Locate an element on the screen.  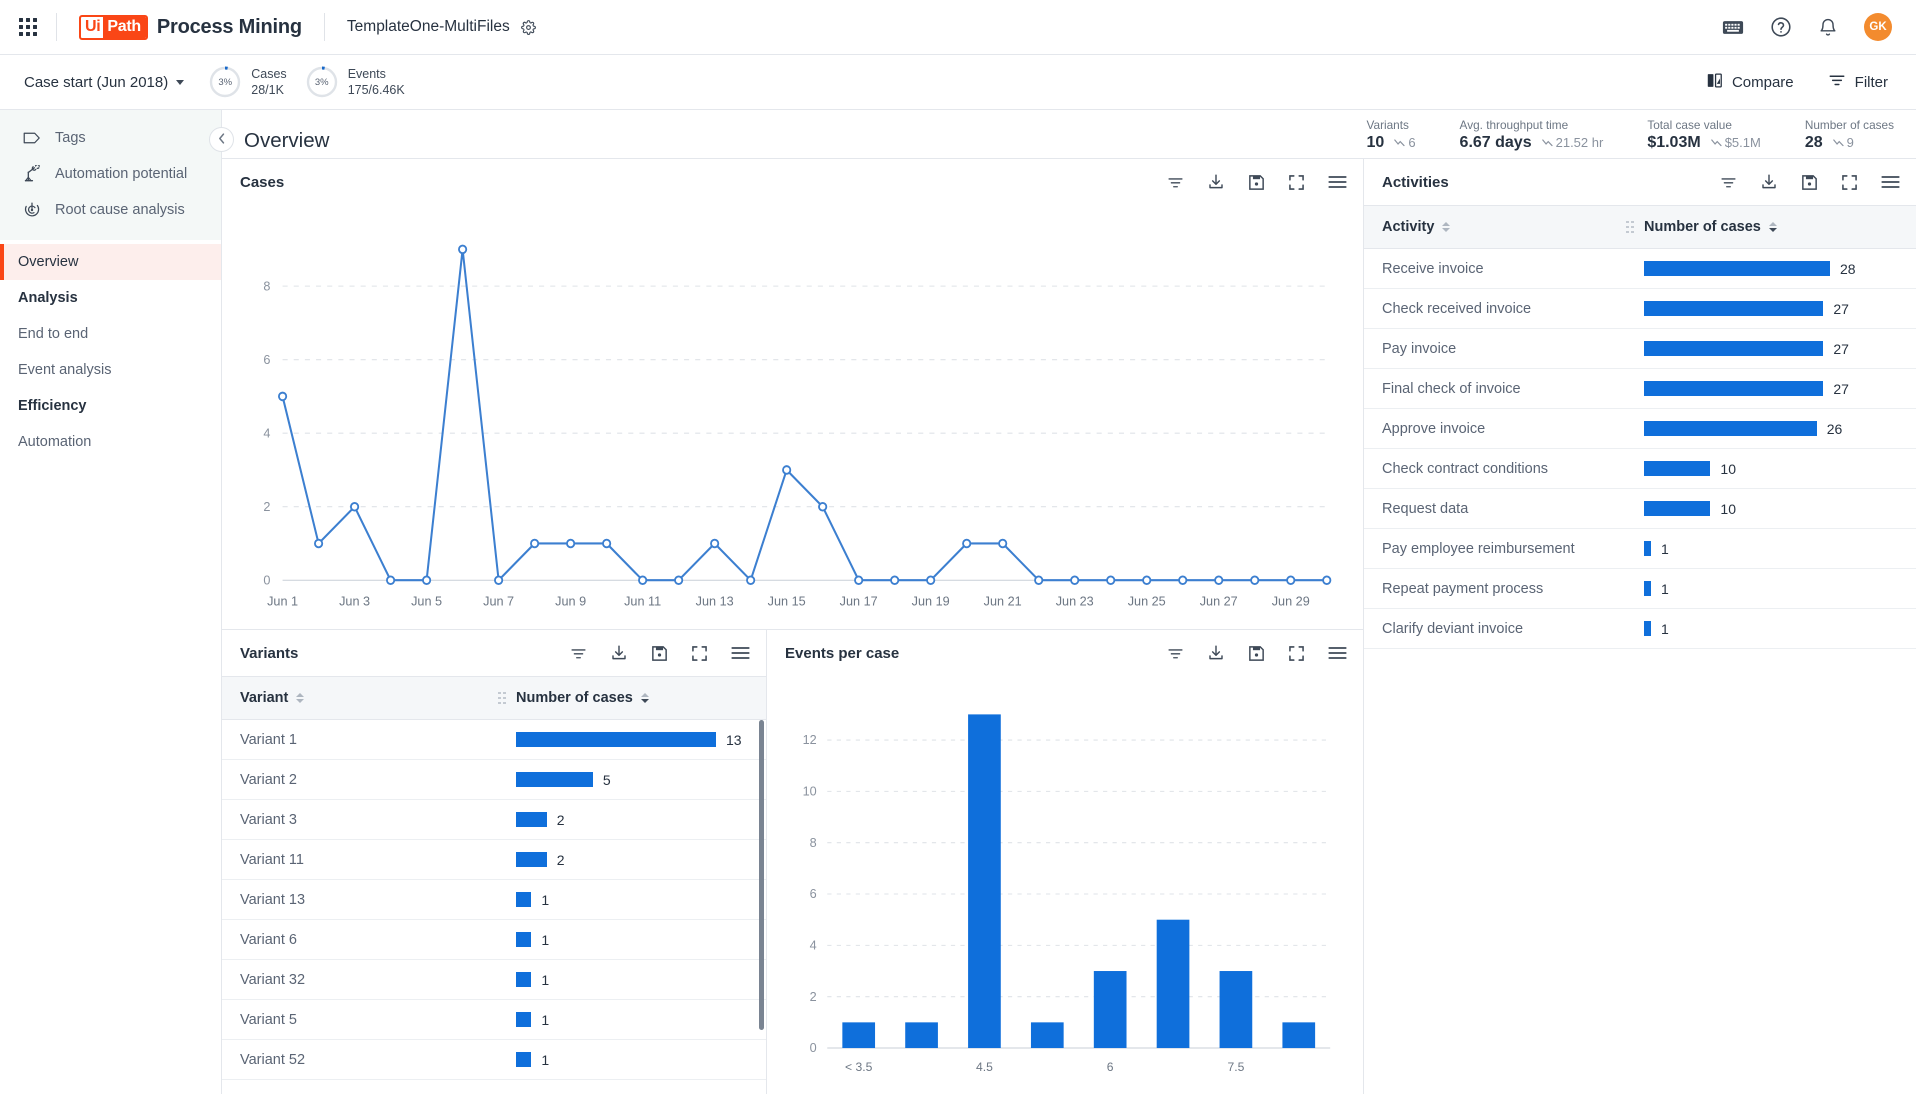
panel-toolbar is located at coordinates (1810, 182).